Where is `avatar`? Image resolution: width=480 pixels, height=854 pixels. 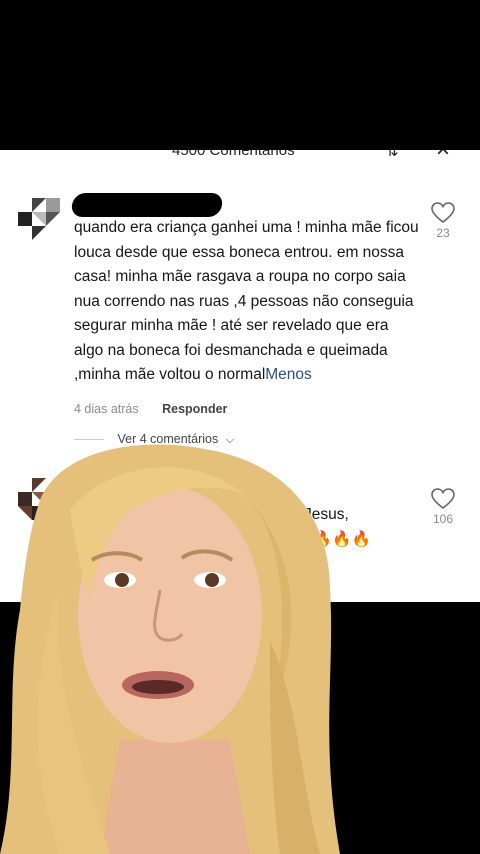
avatar is located at coordinates (39, 219).